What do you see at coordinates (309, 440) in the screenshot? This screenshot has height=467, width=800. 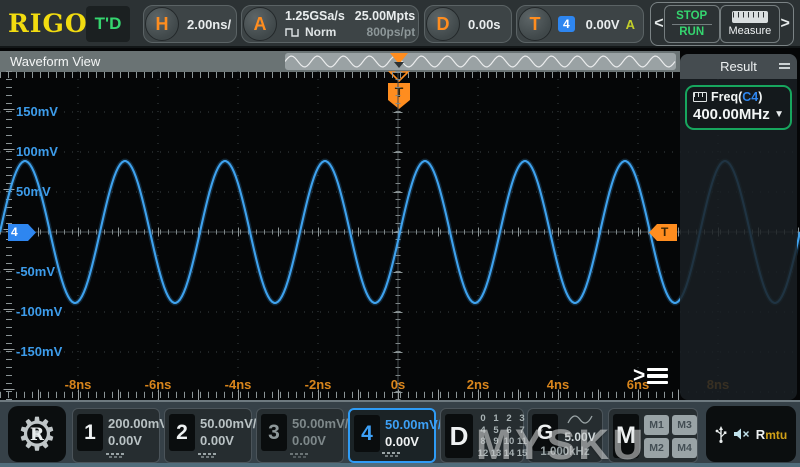 I see `channel3-offset: 0.00V` at bounding box center [309, 440].